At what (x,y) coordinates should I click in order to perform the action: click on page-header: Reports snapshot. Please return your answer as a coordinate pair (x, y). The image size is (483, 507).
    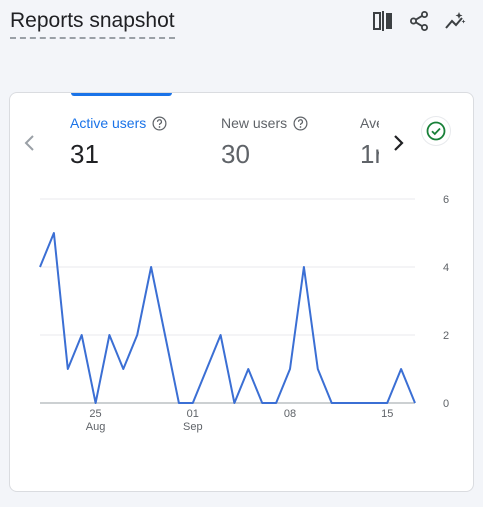
    Looking at the image, I should click on (241, 30).